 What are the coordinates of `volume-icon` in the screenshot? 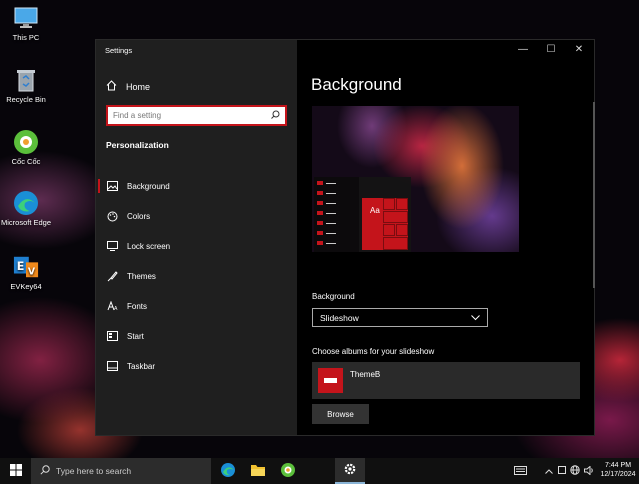 It's located at (589, 470).